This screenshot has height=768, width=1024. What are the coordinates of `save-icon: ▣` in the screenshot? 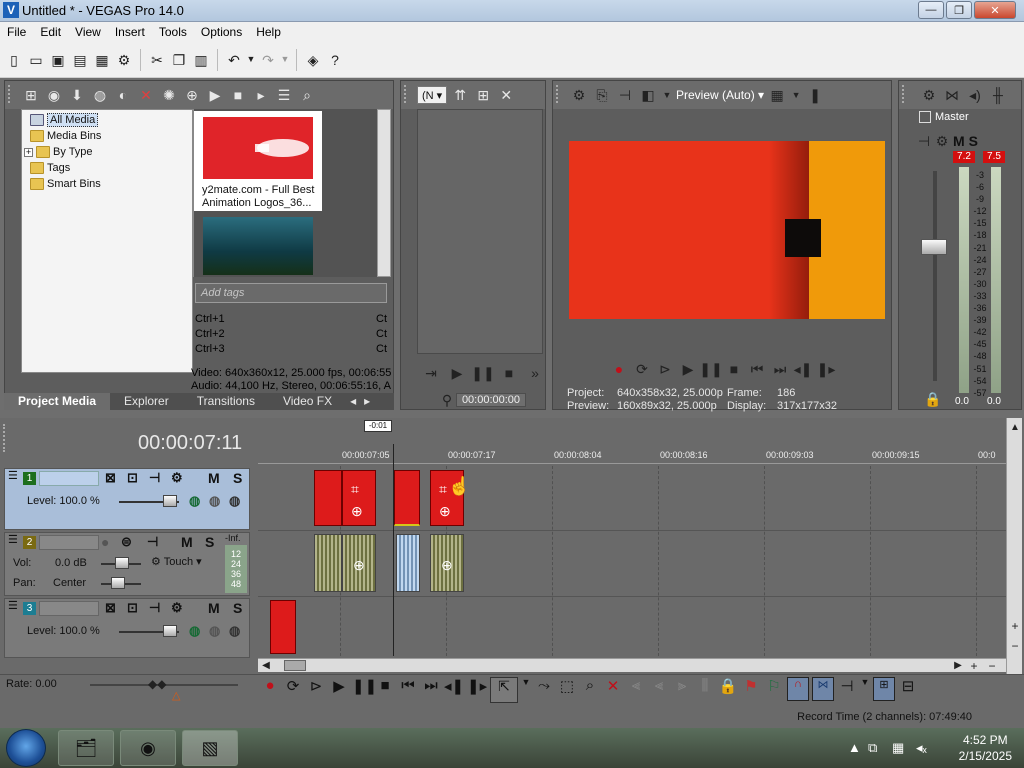 It's located at (58, 60).